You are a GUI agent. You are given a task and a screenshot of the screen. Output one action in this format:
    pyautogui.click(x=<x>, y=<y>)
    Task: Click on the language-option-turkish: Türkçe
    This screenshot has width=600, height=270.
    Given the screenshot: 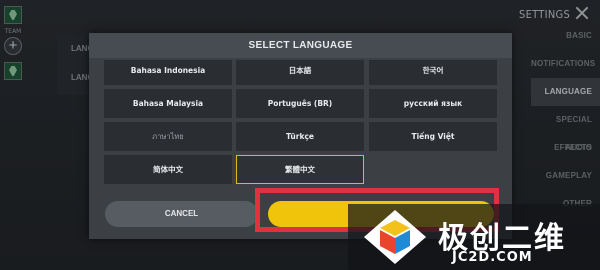 What is the action you would take?
    pyautogui.click(x=300, y=136)
    